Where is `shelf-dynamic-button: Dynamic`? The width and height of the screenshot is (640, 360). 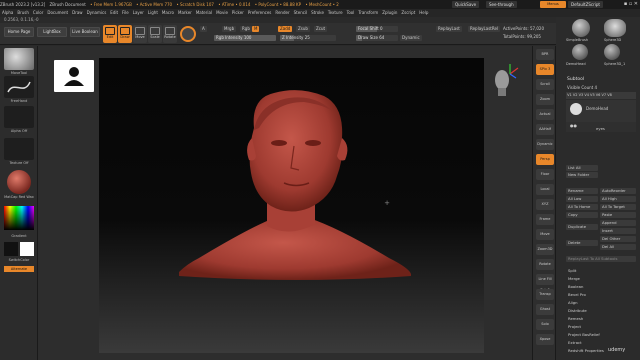 shelf-dynamic-button: Dynamic is located at coordinates (545, 144).